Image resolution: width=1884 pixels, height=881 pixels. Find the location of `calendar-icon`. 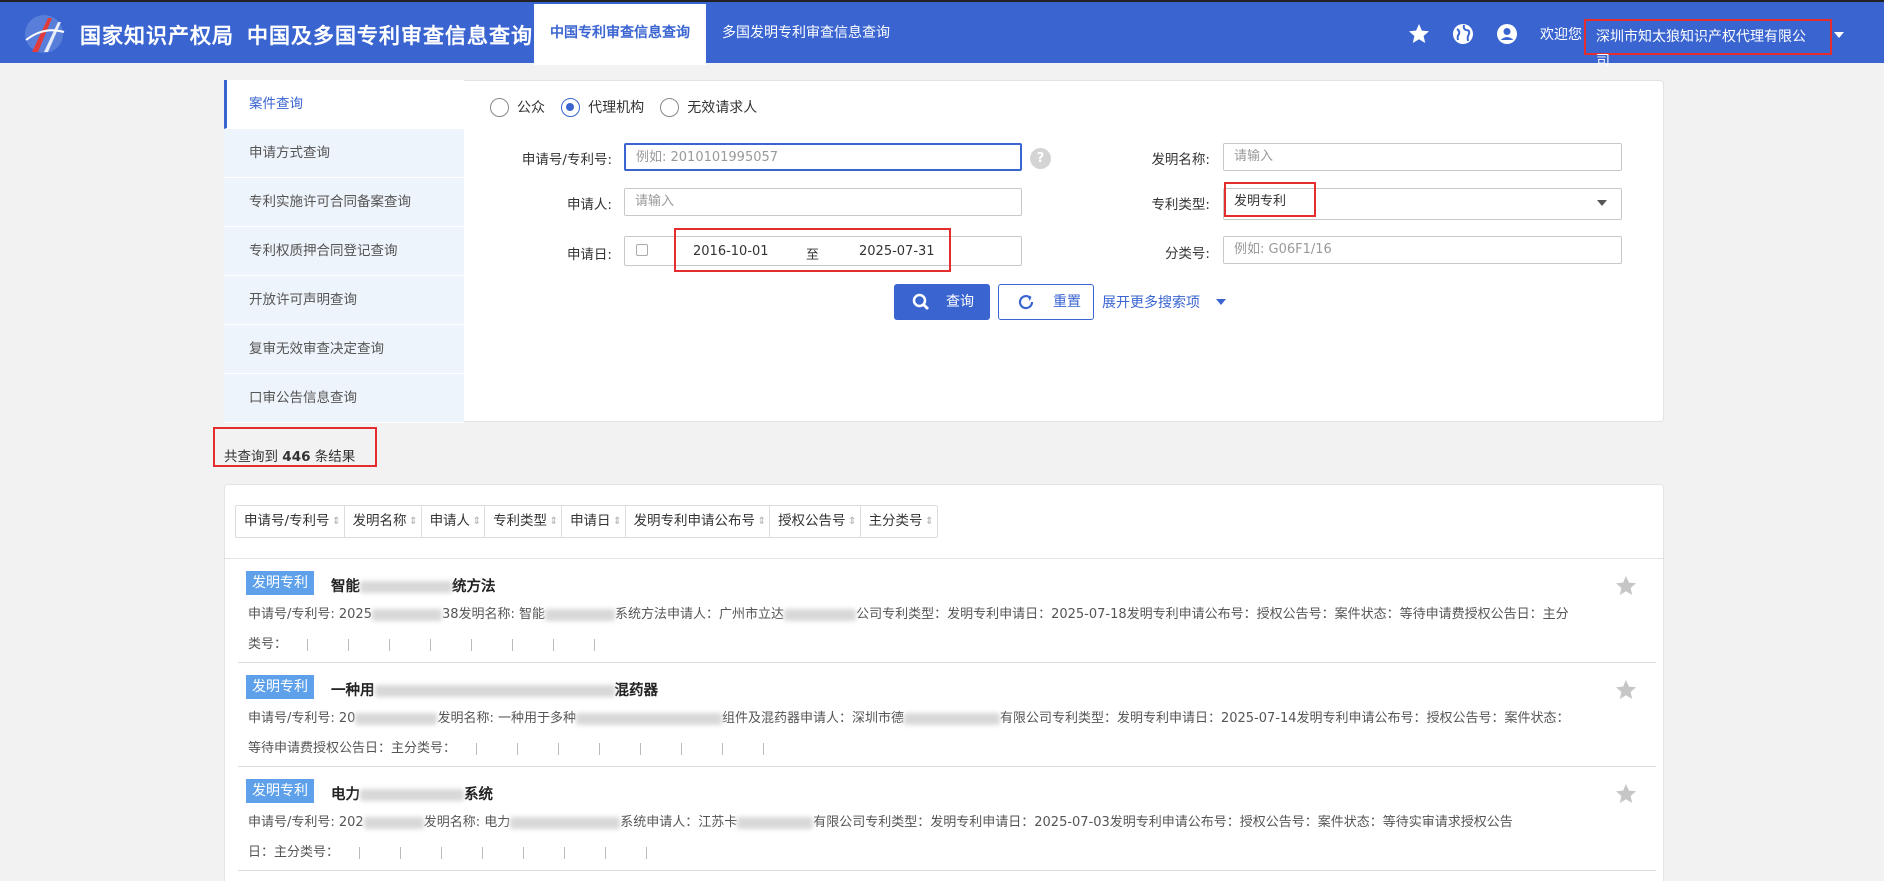

calendar-icon is located at coordinates (642, 250).